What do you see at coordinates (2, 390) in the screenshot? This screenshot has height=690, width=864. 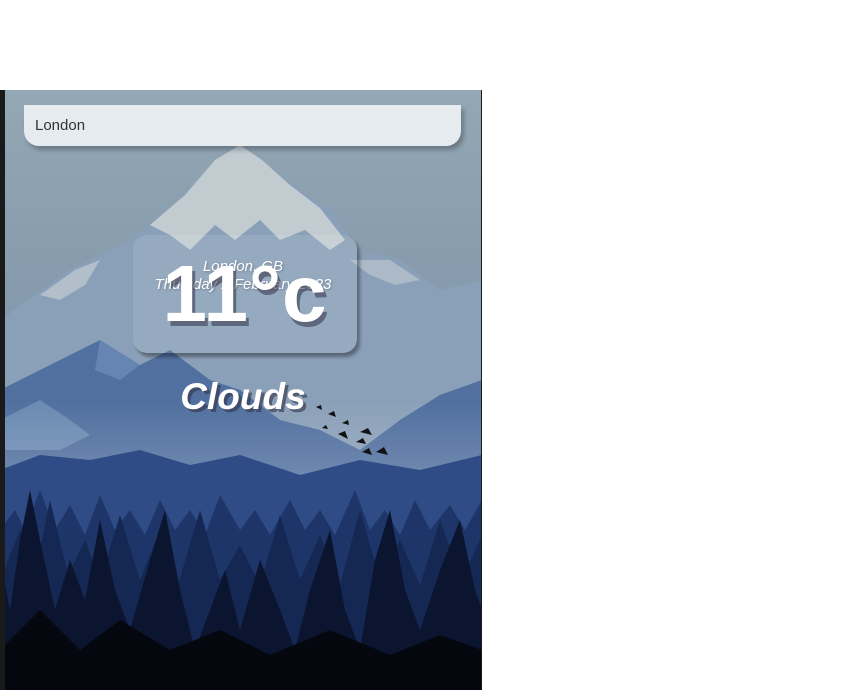 I see `left-border` at bounding box center [2, 390].